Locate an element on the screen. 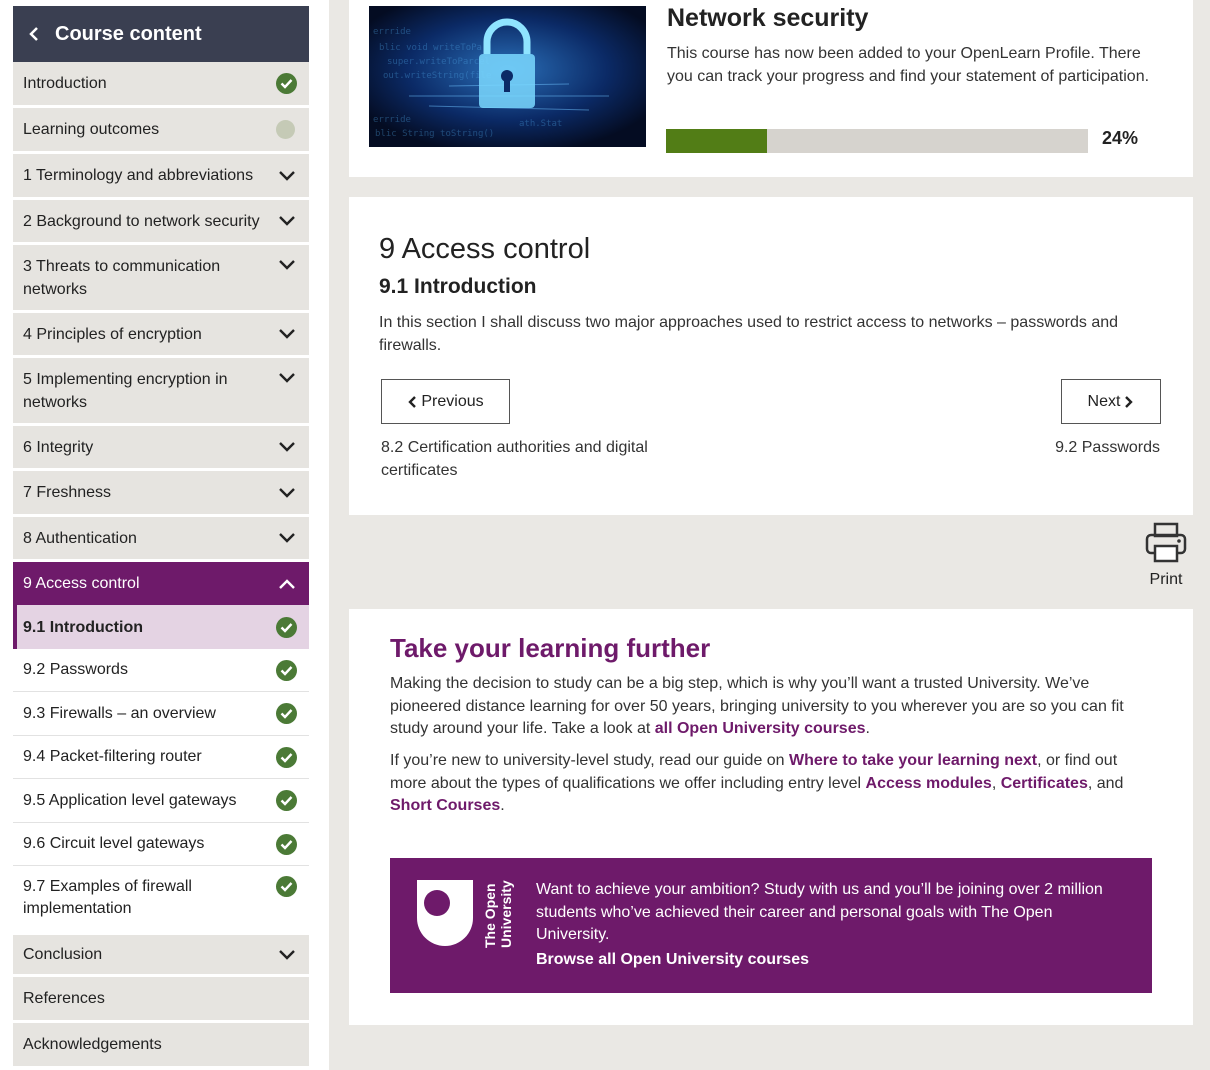 The width and height of the screenshot is (1210, 1070). svg-text: University is located at coordinates (506, 914).